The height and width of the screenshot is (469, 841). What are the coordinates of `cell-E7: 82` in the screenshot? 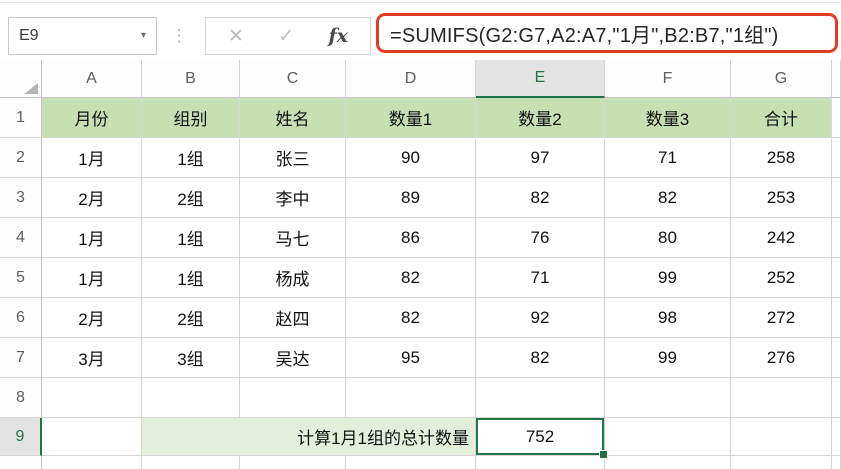 It's located at (540, 358).